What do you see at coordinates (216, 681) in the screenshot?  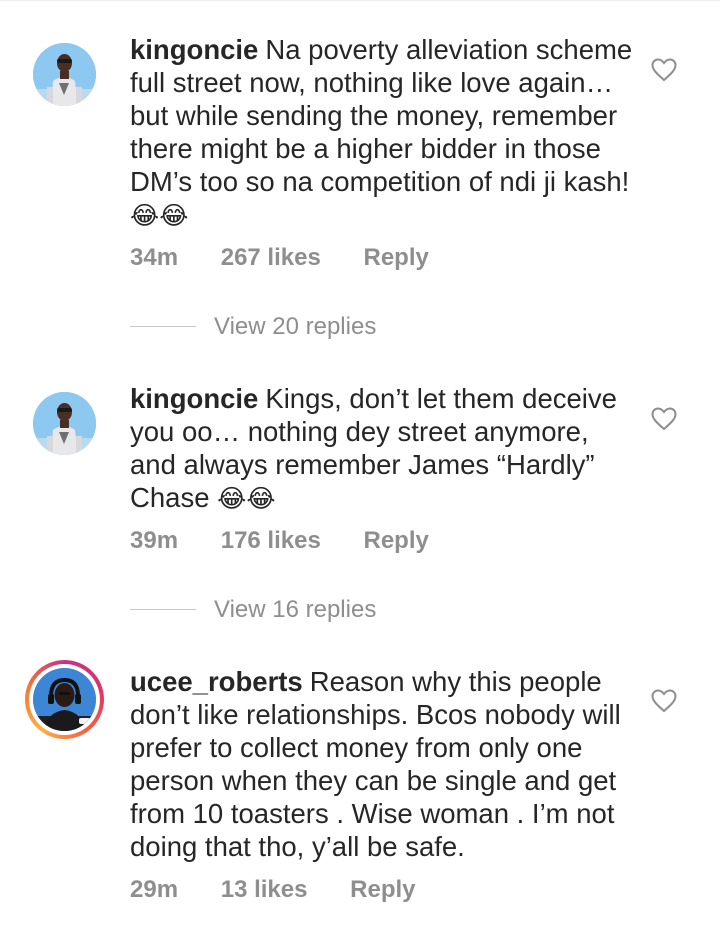 I see `comment-username: ucee_roberts` at bounding box center [216, 681].